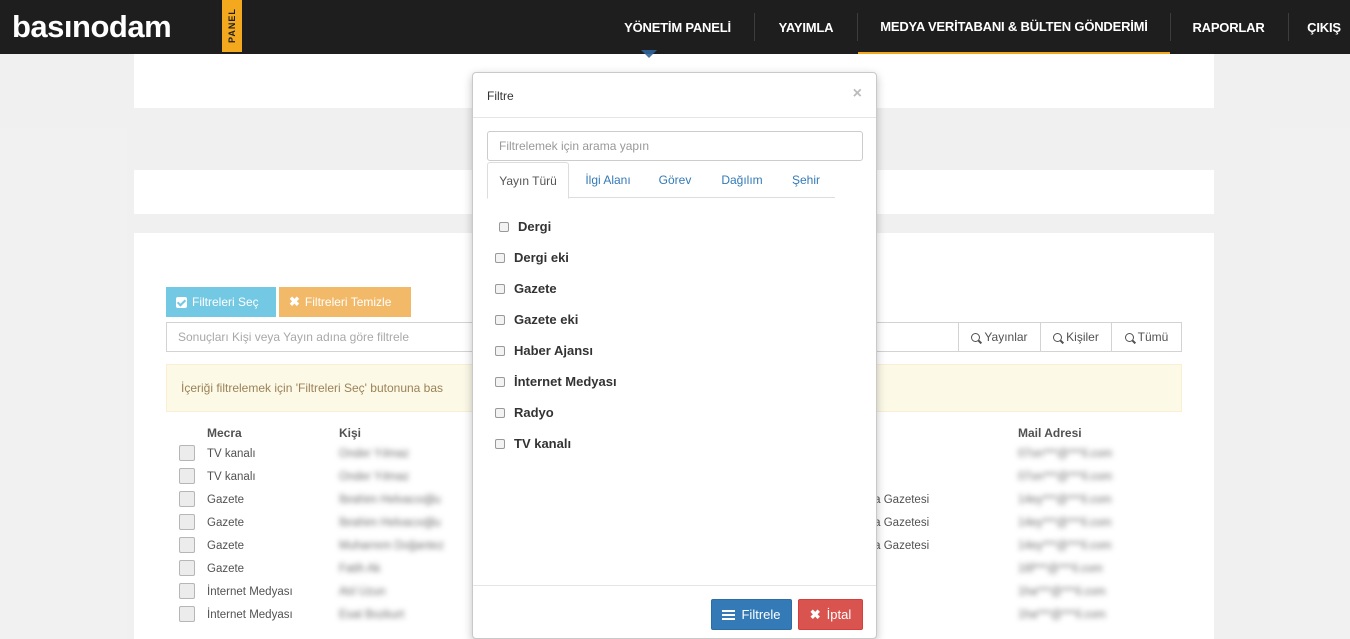 This screenshot has height=639, width=1350. What do you see at coordinates (546, 319) in the screenshot?
I see `option-label: Gazete eki` at bounding box center [546, 319].